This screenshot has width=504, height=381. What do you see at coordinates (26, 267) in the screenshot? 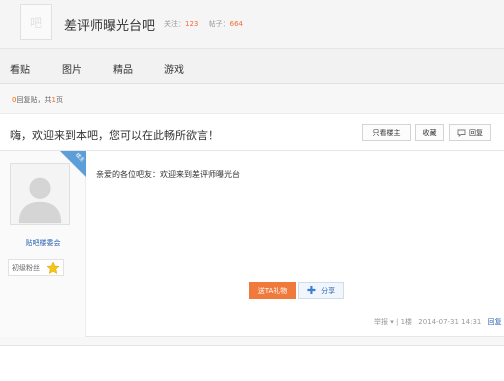
I see `level-label: 初级粉丝` at bounding box center [26, 267].